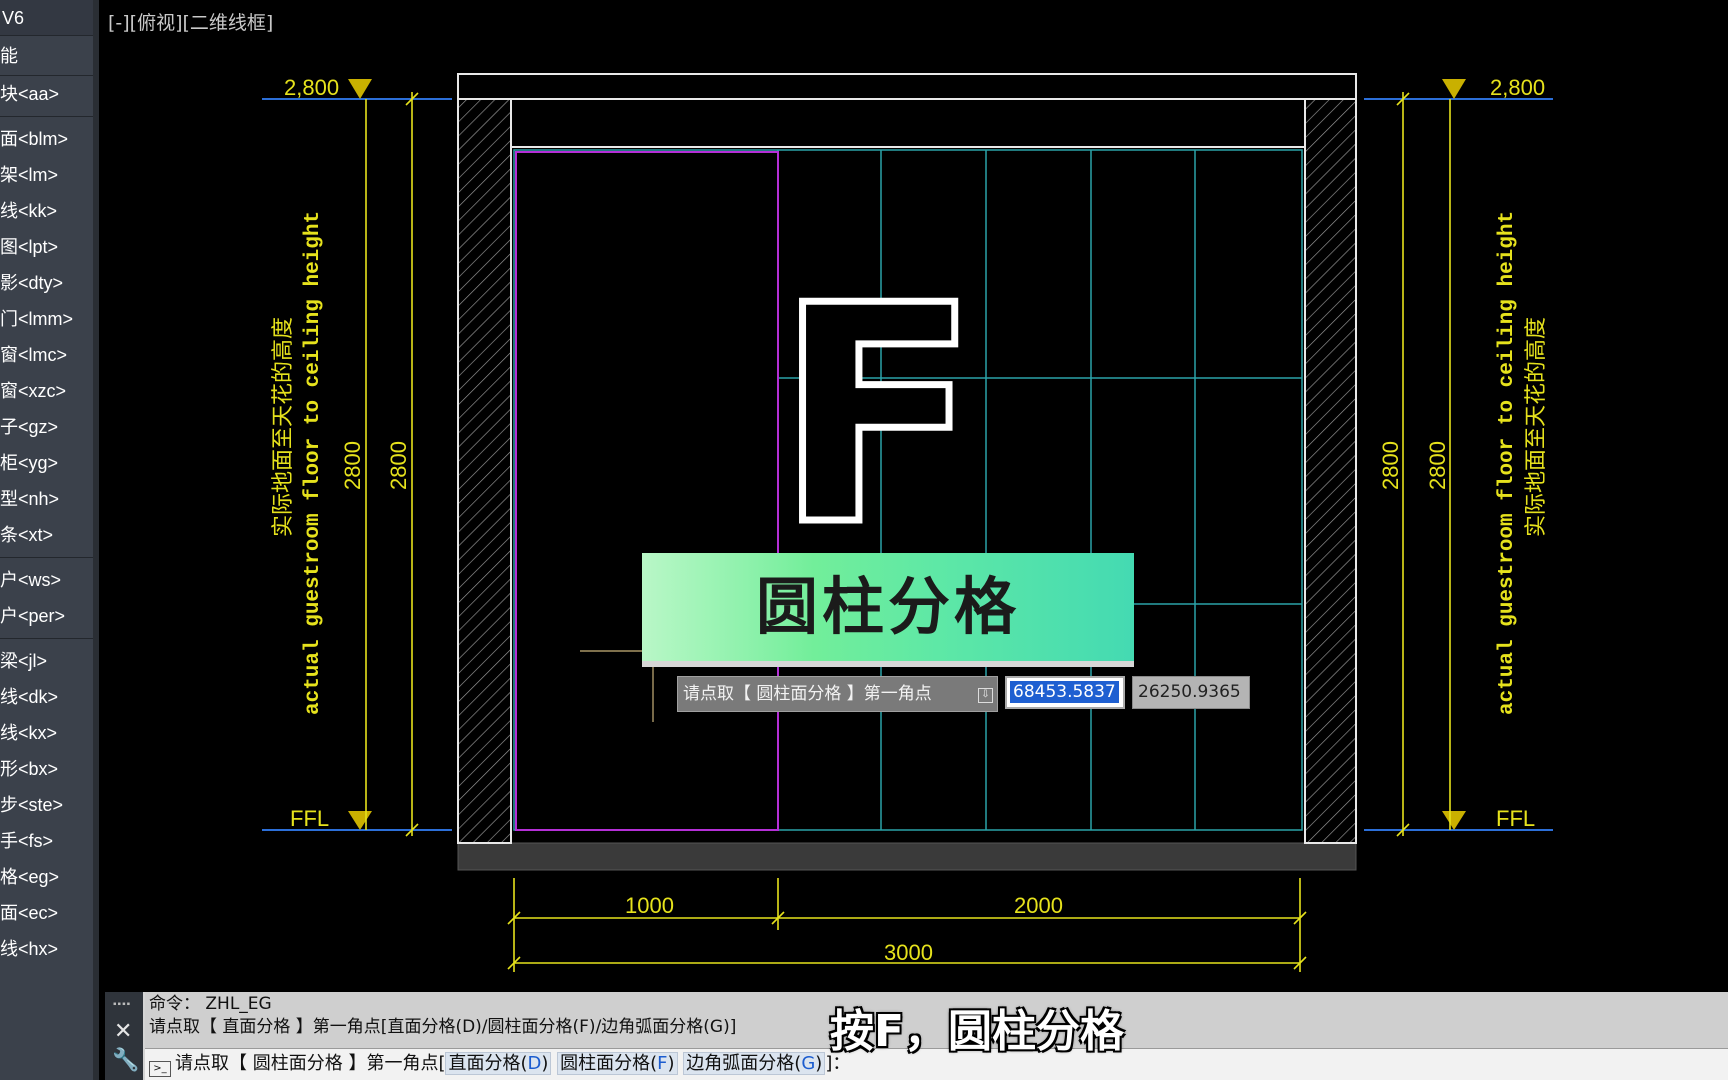 This screenshot has width=1728, height=1080. I want to click on sidebar-item: 影<dty>, so click(46, 283).